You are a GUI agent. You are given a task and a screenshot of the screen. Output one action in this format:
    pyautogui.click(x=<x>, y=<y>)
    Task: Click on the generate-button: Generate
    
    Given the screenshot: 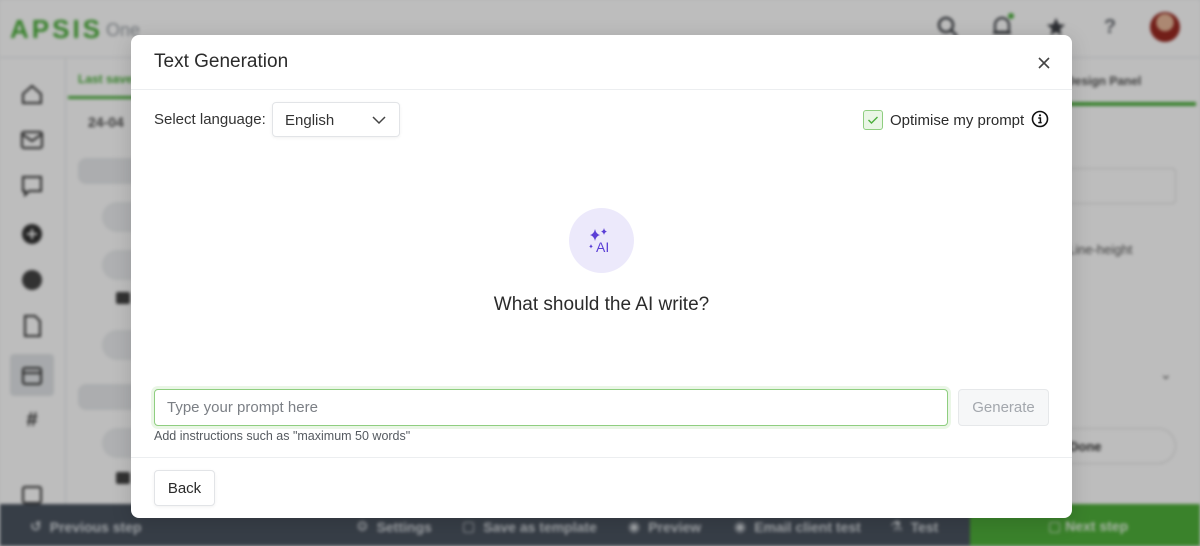 What is the action you would take?
    pyautogui.click(x=1003, y=407)
    